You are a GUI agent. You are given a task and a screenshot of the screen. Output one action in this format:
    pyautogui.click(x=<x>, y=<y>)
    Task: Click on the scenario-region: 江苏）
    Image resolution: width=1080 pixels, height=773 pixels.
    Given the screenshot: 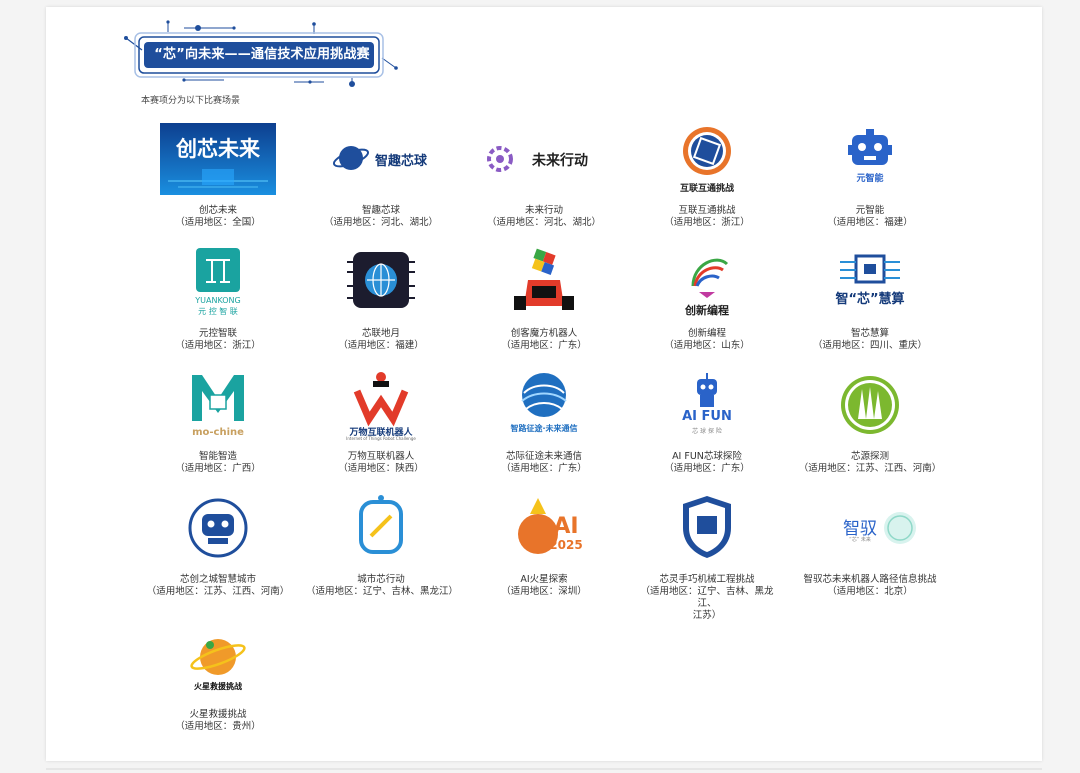 What is the action you would take?
    pyautogui.click(x=707, y=615)
    